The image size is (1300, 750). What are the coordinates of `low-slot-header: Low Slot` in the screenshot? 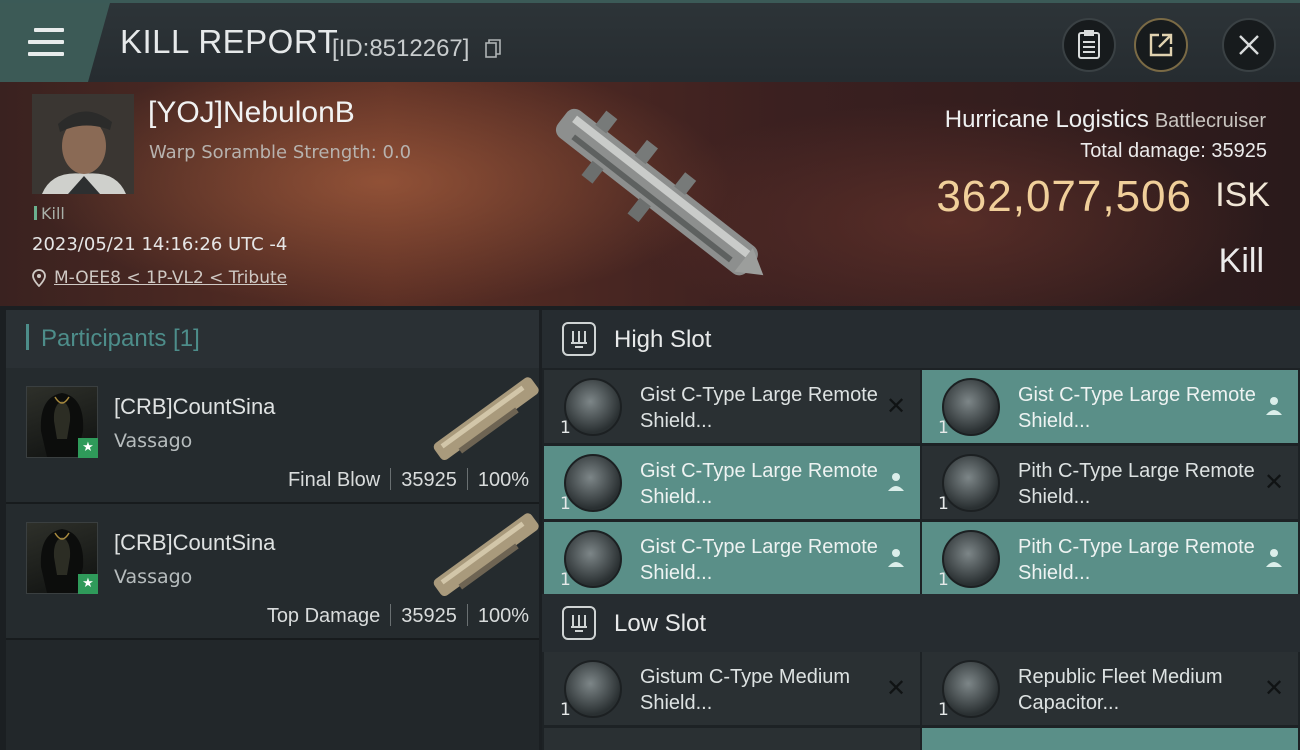 It's located at (921, 623).